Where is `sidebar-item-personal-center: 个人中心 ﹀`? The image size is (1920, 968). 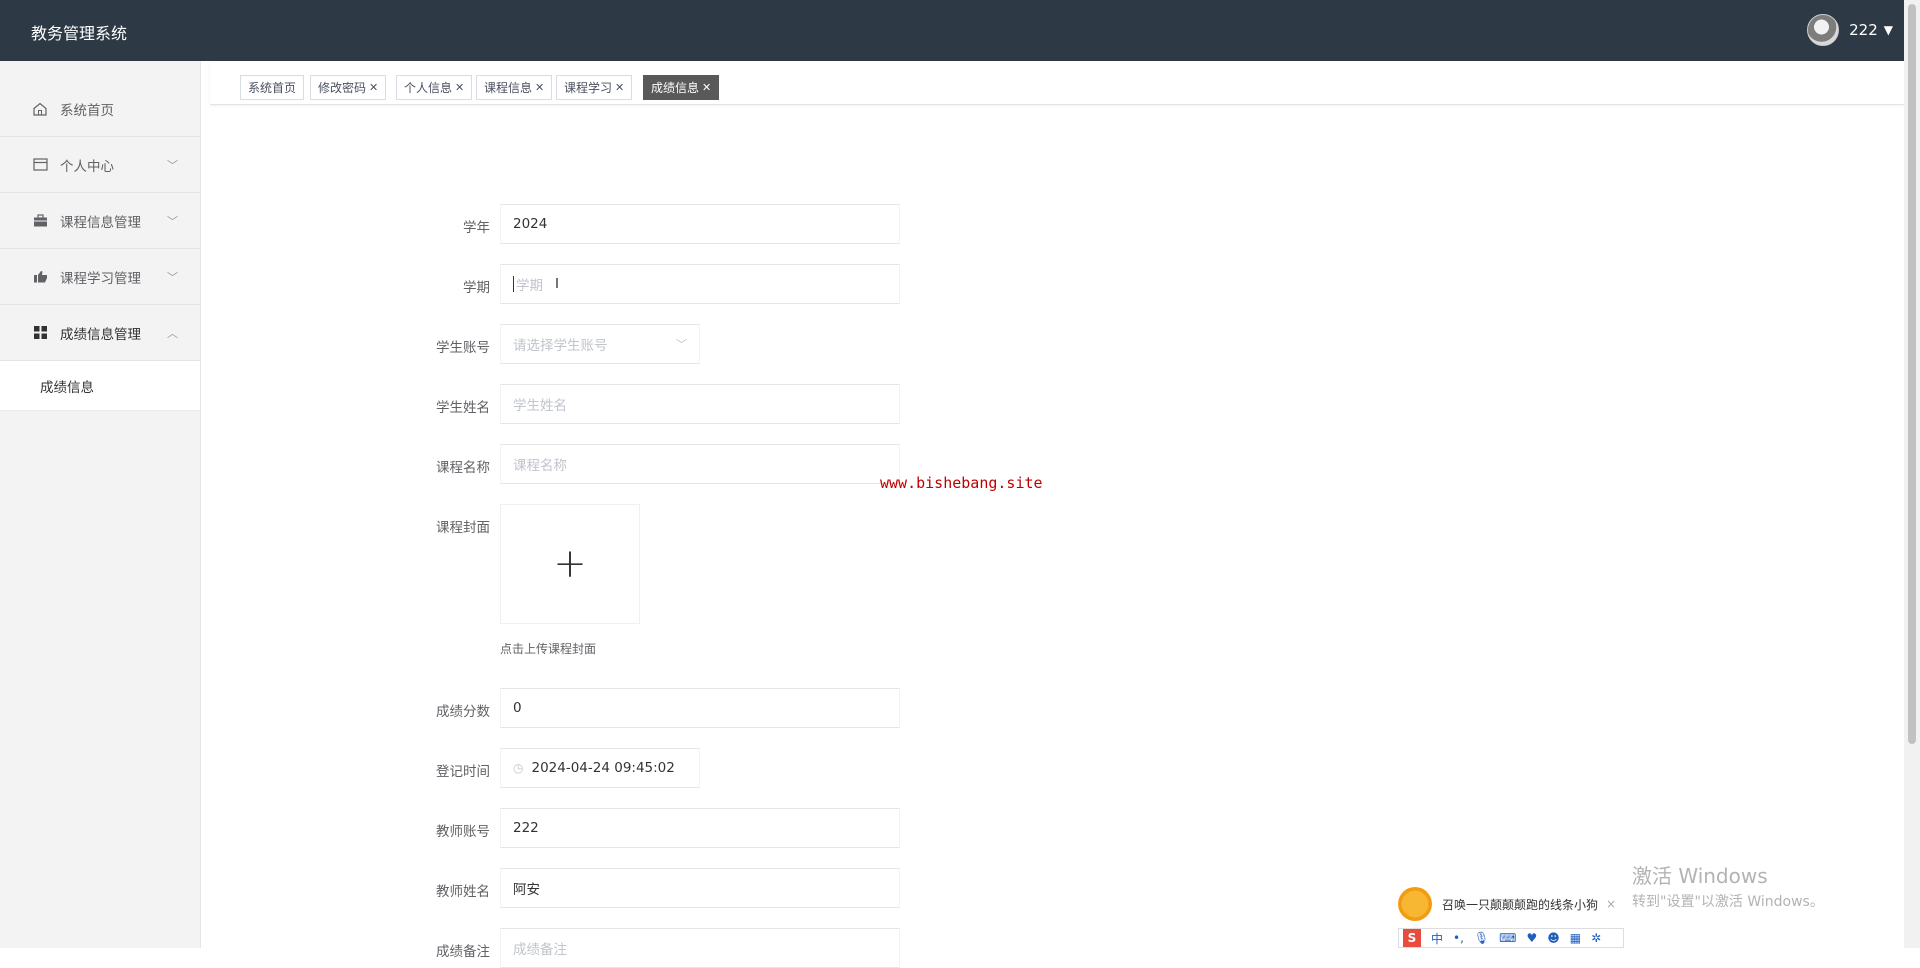 sidebar-item-personal-center: 个人中心 ﹀ is located at coordinates (100, 165).